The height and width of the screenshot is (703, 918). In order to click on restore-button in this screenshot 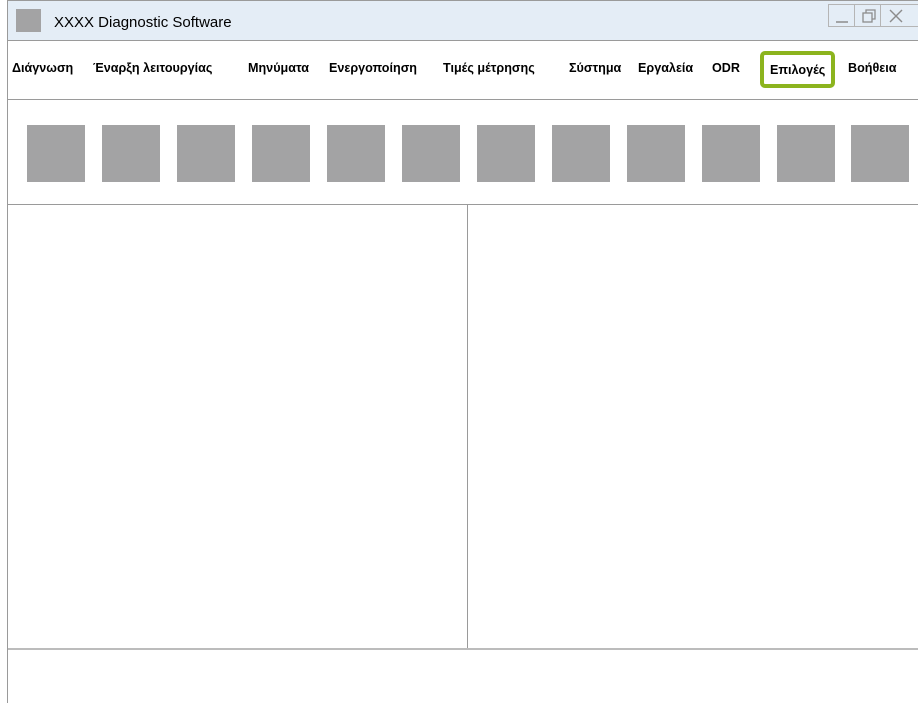, I will do `click(867, 15)`.